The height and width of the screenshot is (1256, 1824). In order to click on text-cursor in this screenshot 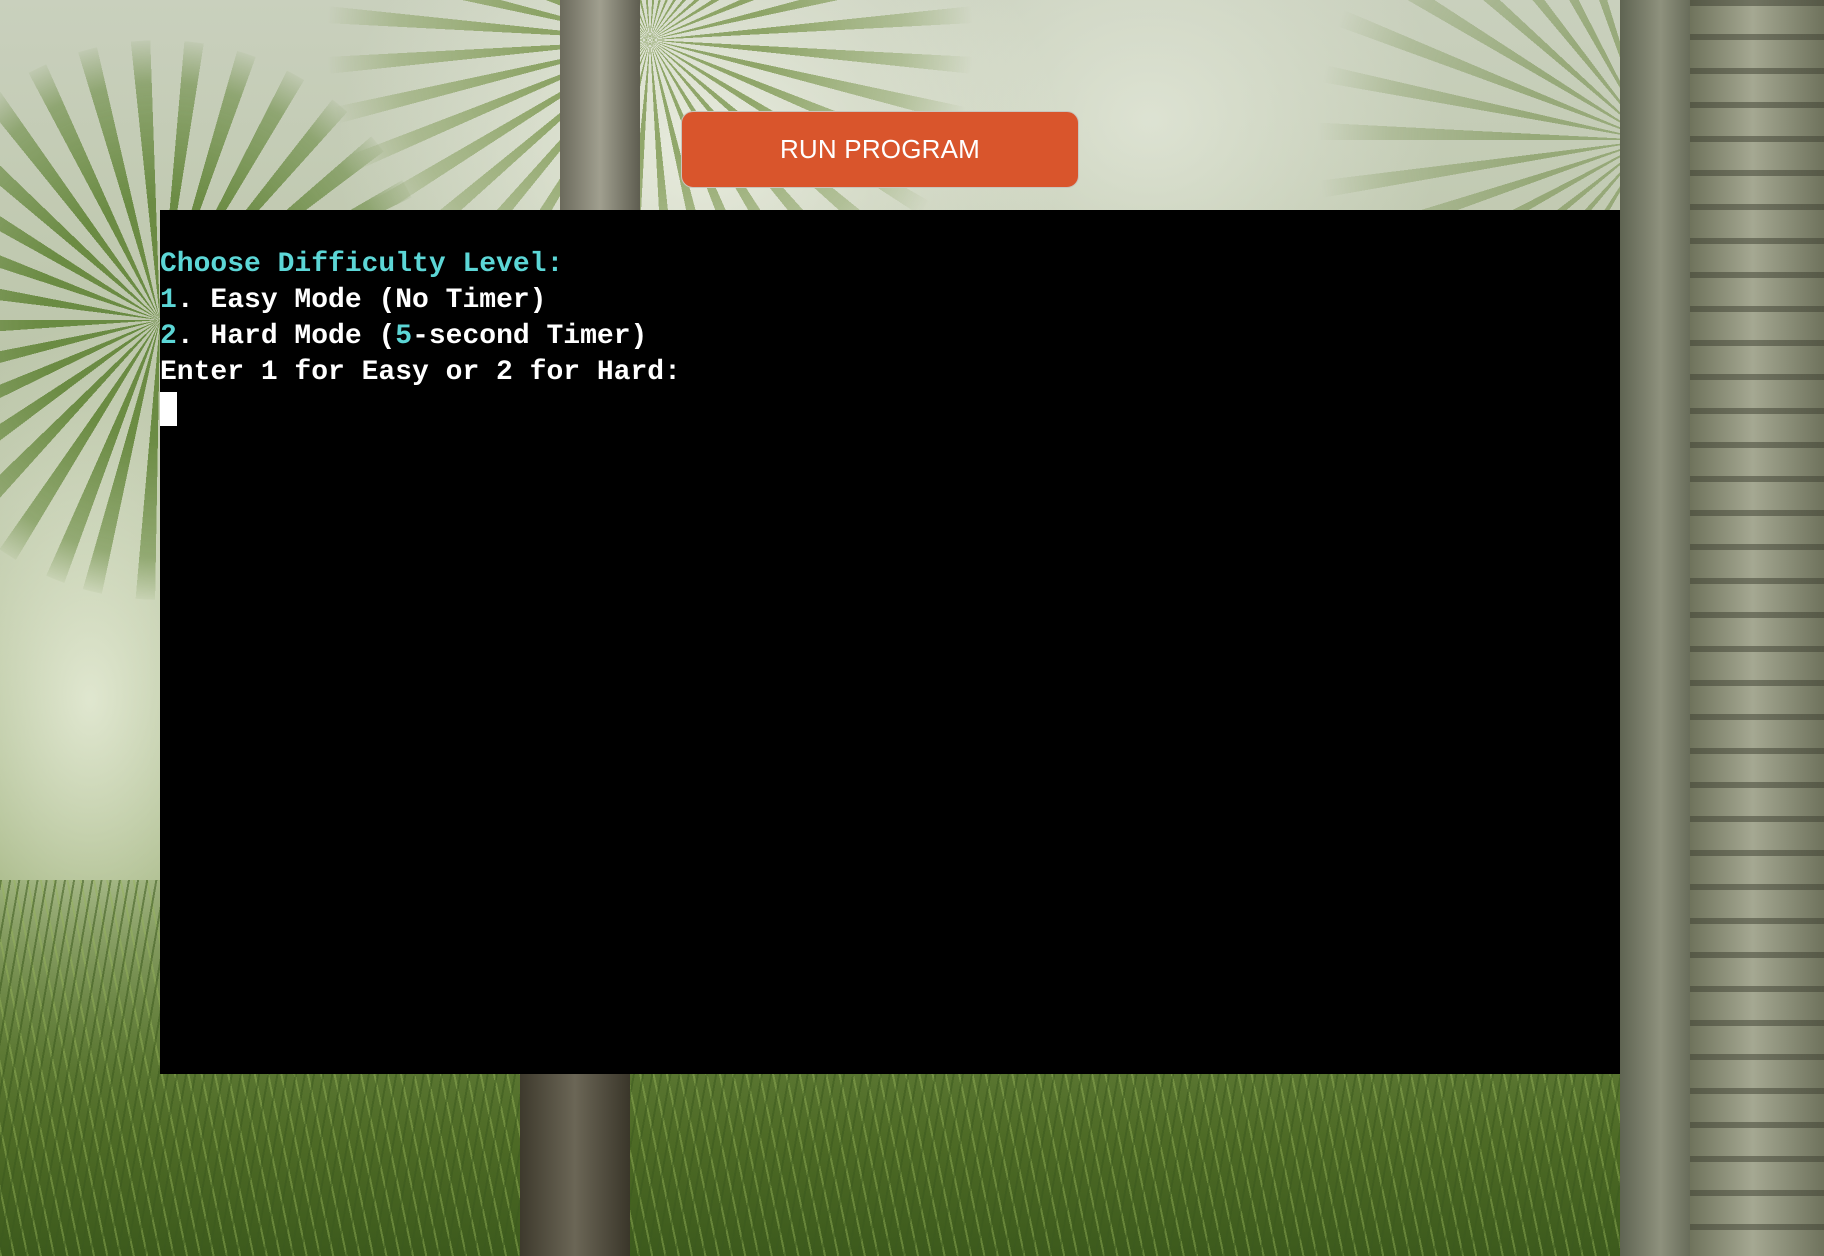, I will do `click(168, 409)`.